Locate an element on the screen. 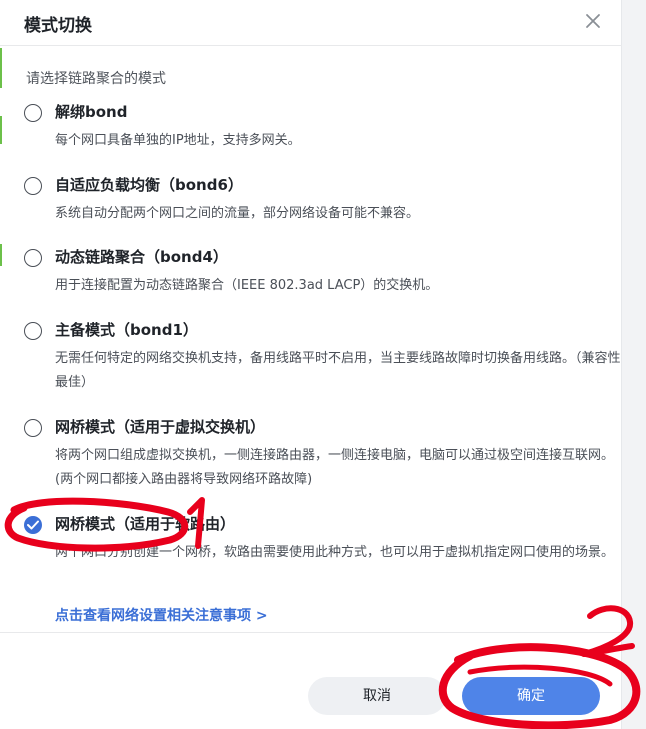 The height and width of the screenshot is (729, 646). left-accent-low is located at coordinates (1, 255).